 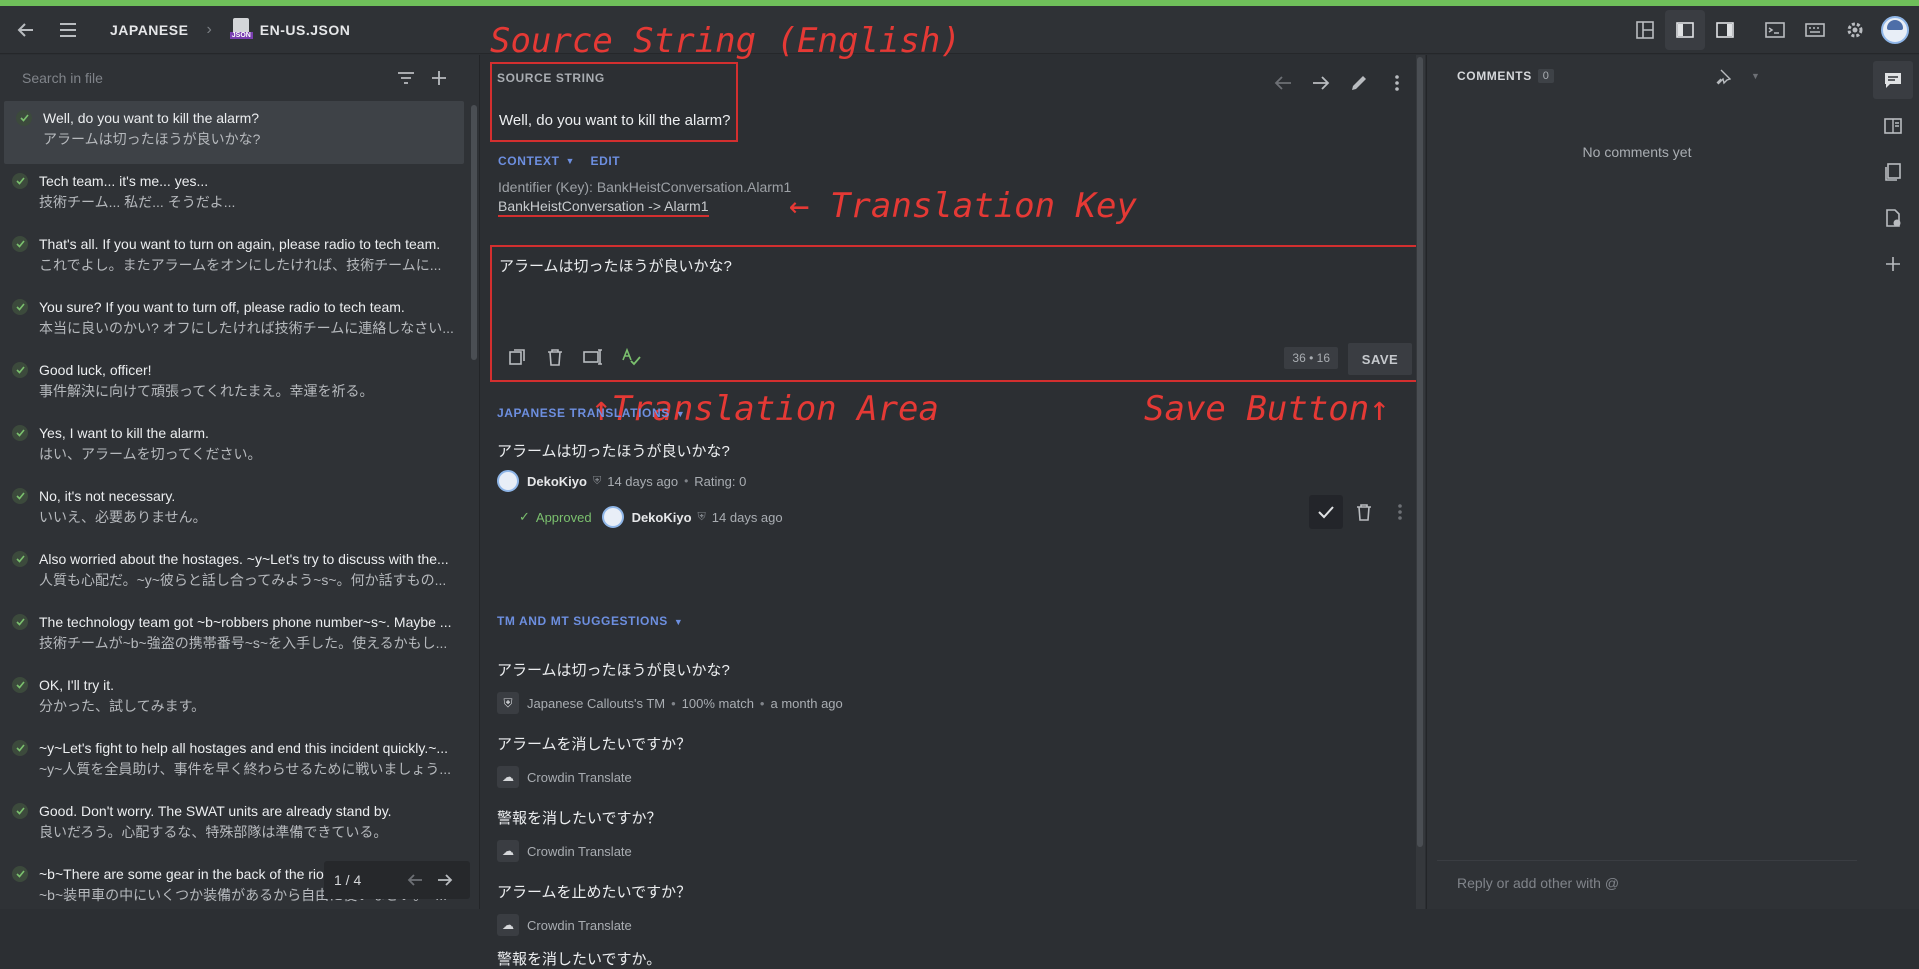 What do you see at coordinates (26, 30) in the screenshot?
I see `back-arrow-icon` at bounding box center [26, 30].